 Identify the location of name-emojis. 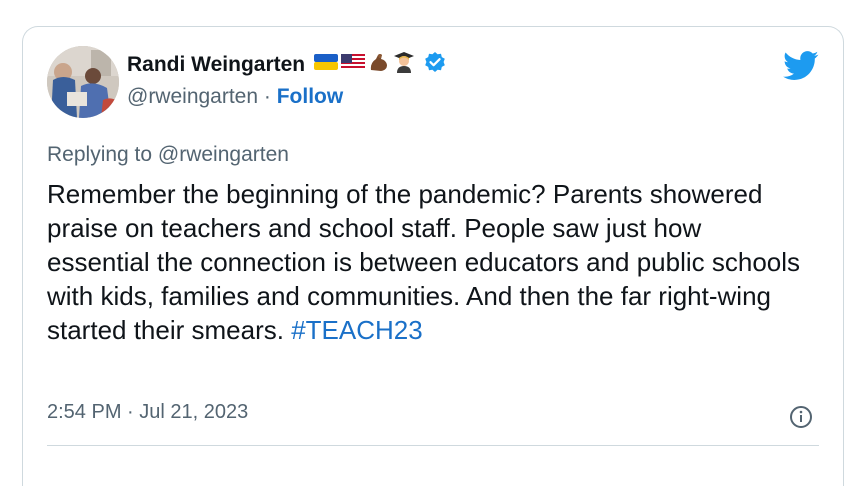
(366, 64).